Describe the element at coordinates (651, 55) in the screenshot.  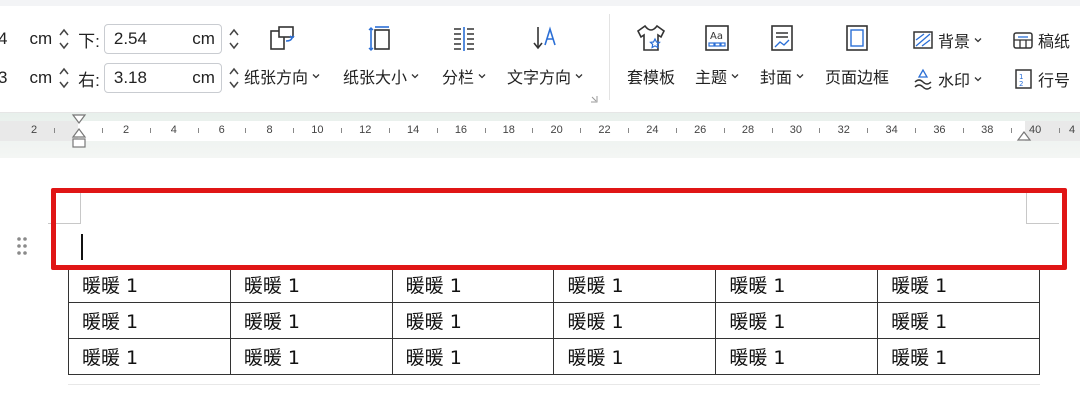
I see `template-button: 套模板` at that location.